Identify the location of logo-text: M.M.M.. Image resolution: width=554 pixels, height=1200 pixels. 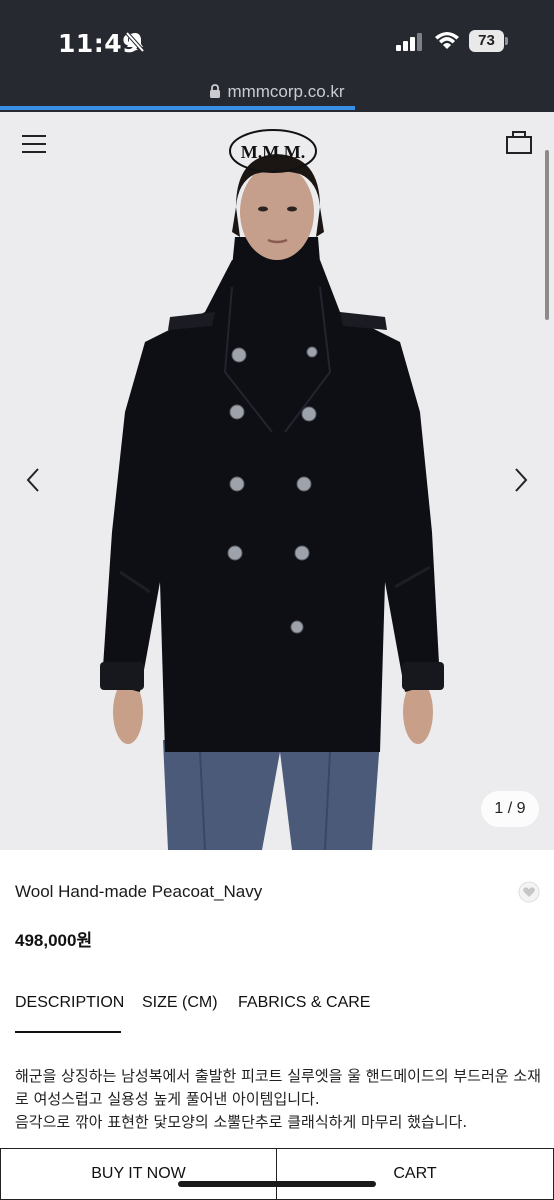
(273, 152).